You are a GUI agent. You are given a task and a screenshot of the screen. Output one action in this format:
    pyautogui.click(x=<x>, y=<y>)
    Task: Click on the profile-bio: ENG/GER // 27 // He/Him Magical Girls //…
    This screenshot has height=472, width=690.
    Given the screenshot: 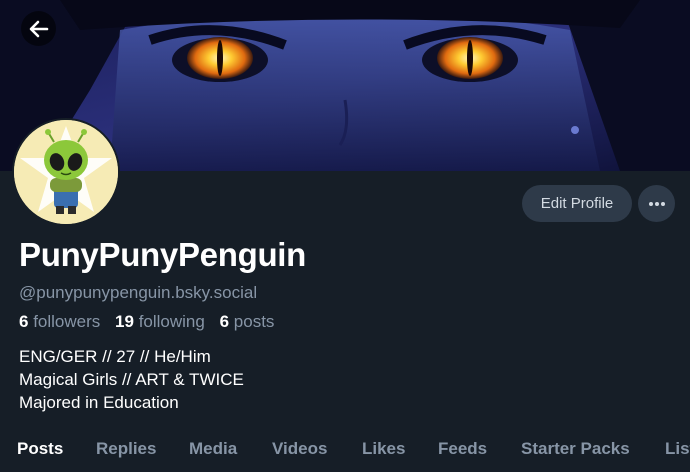 What is the action you would take?
    pyautogui.click(x=131, y=379)
    